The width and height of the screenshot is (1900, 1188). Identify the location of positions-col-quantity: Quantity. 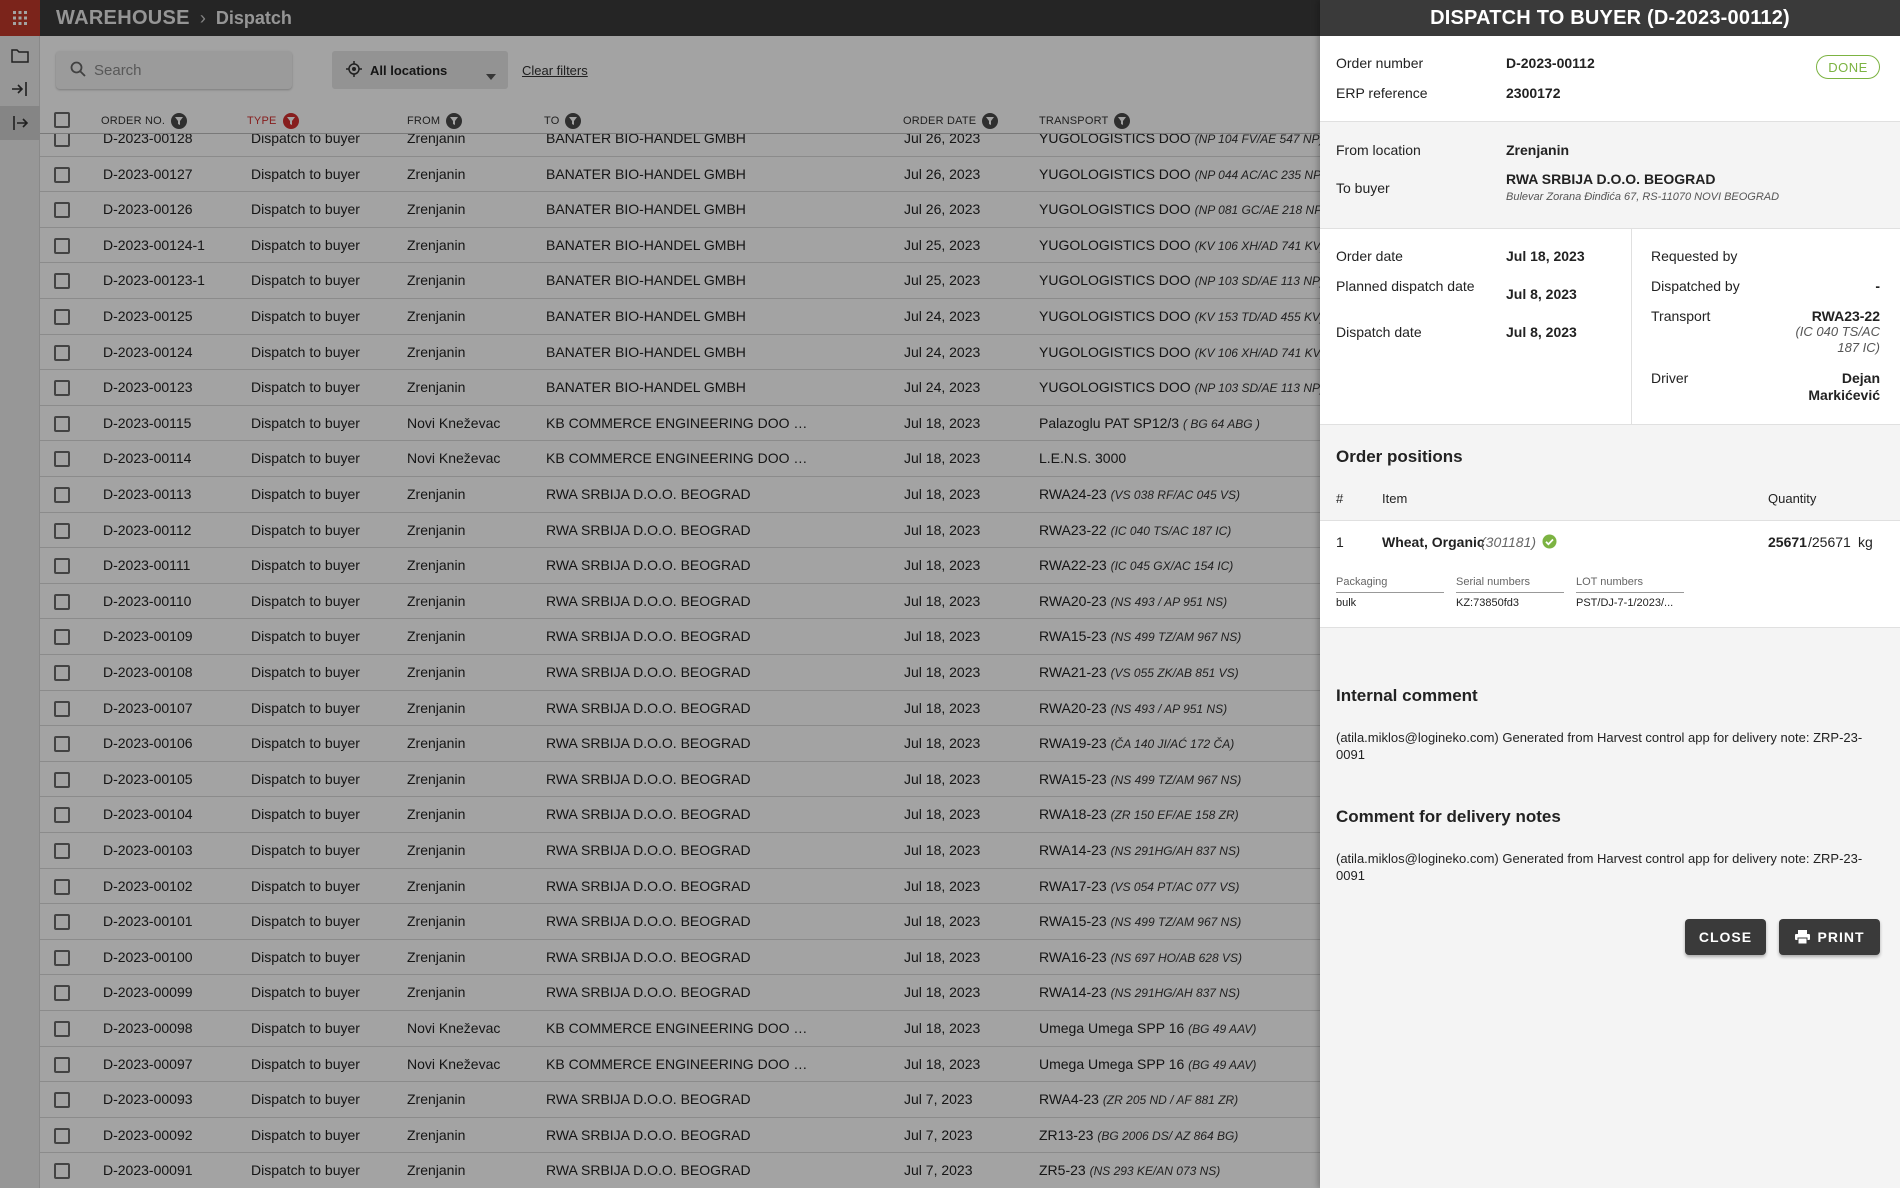
(1792, 498).